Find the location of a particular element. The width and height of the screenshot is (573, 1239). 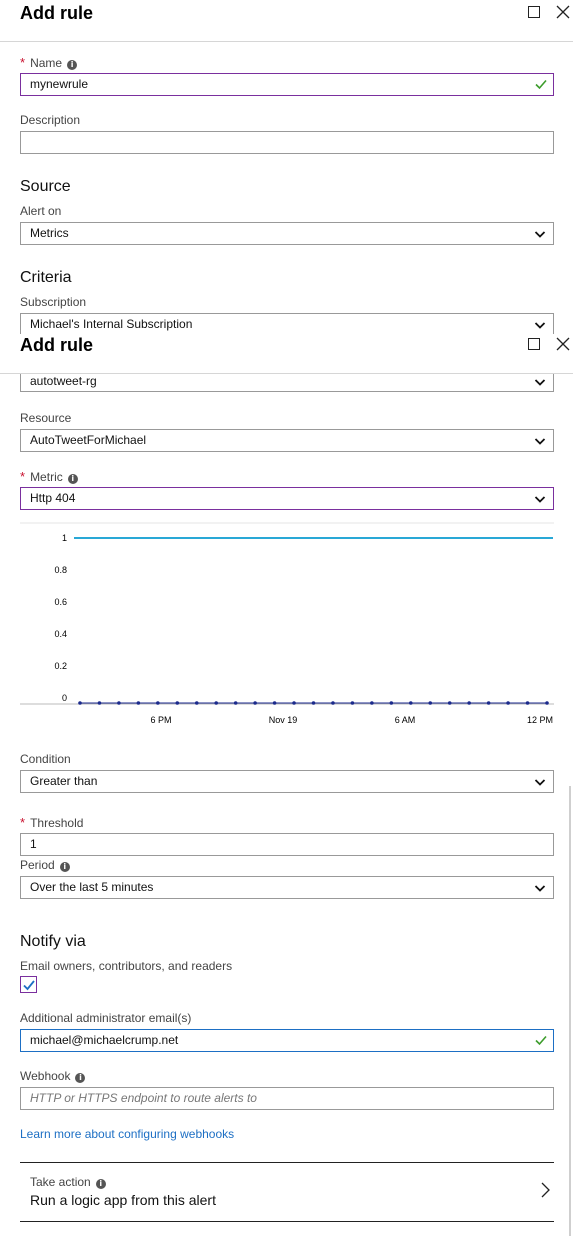

condition-select: Greater than is located at coordinates (287, 781).